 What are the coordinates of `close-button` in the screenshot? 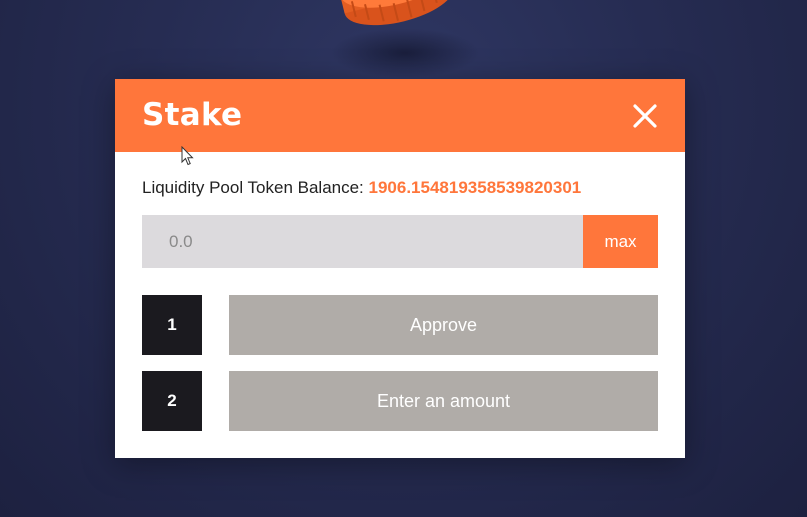 It's located at (645, 116).